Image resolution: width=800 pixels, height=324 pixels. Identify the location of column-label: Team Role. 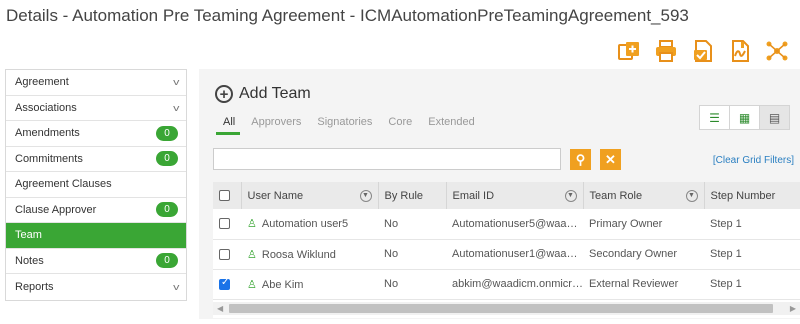
(616, 195).